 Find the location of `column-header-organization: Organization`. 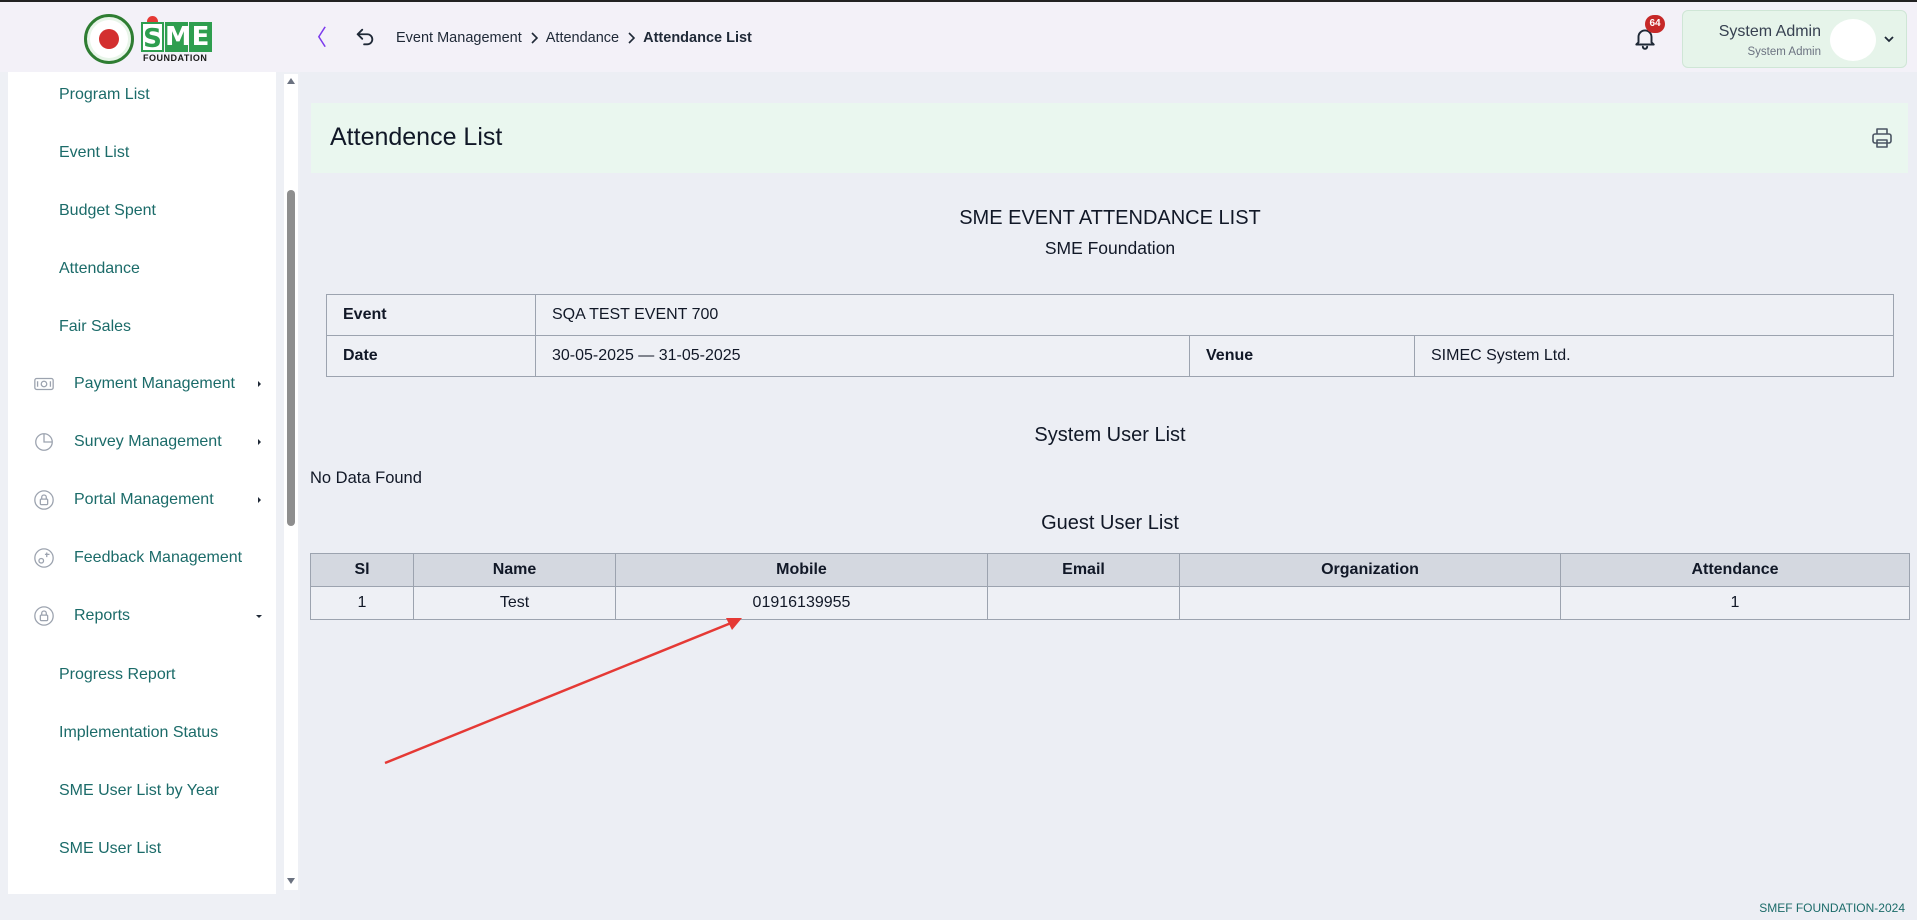

column-header-organization: Organization is located at coordinates (1370, 570).